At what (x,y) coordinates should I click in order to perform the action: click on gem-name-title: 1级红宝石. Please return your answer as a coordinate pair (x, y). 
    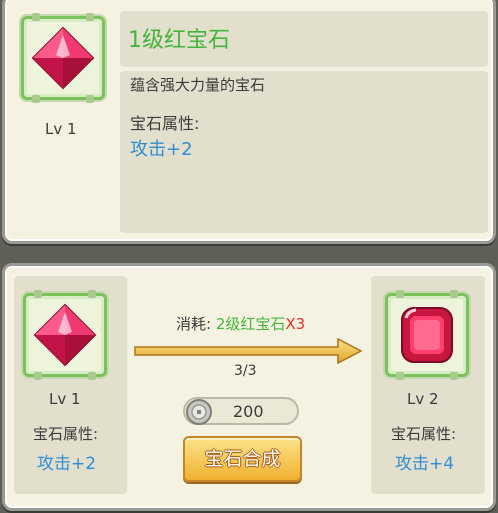
    Looking at the image, I should click on (179, 40).